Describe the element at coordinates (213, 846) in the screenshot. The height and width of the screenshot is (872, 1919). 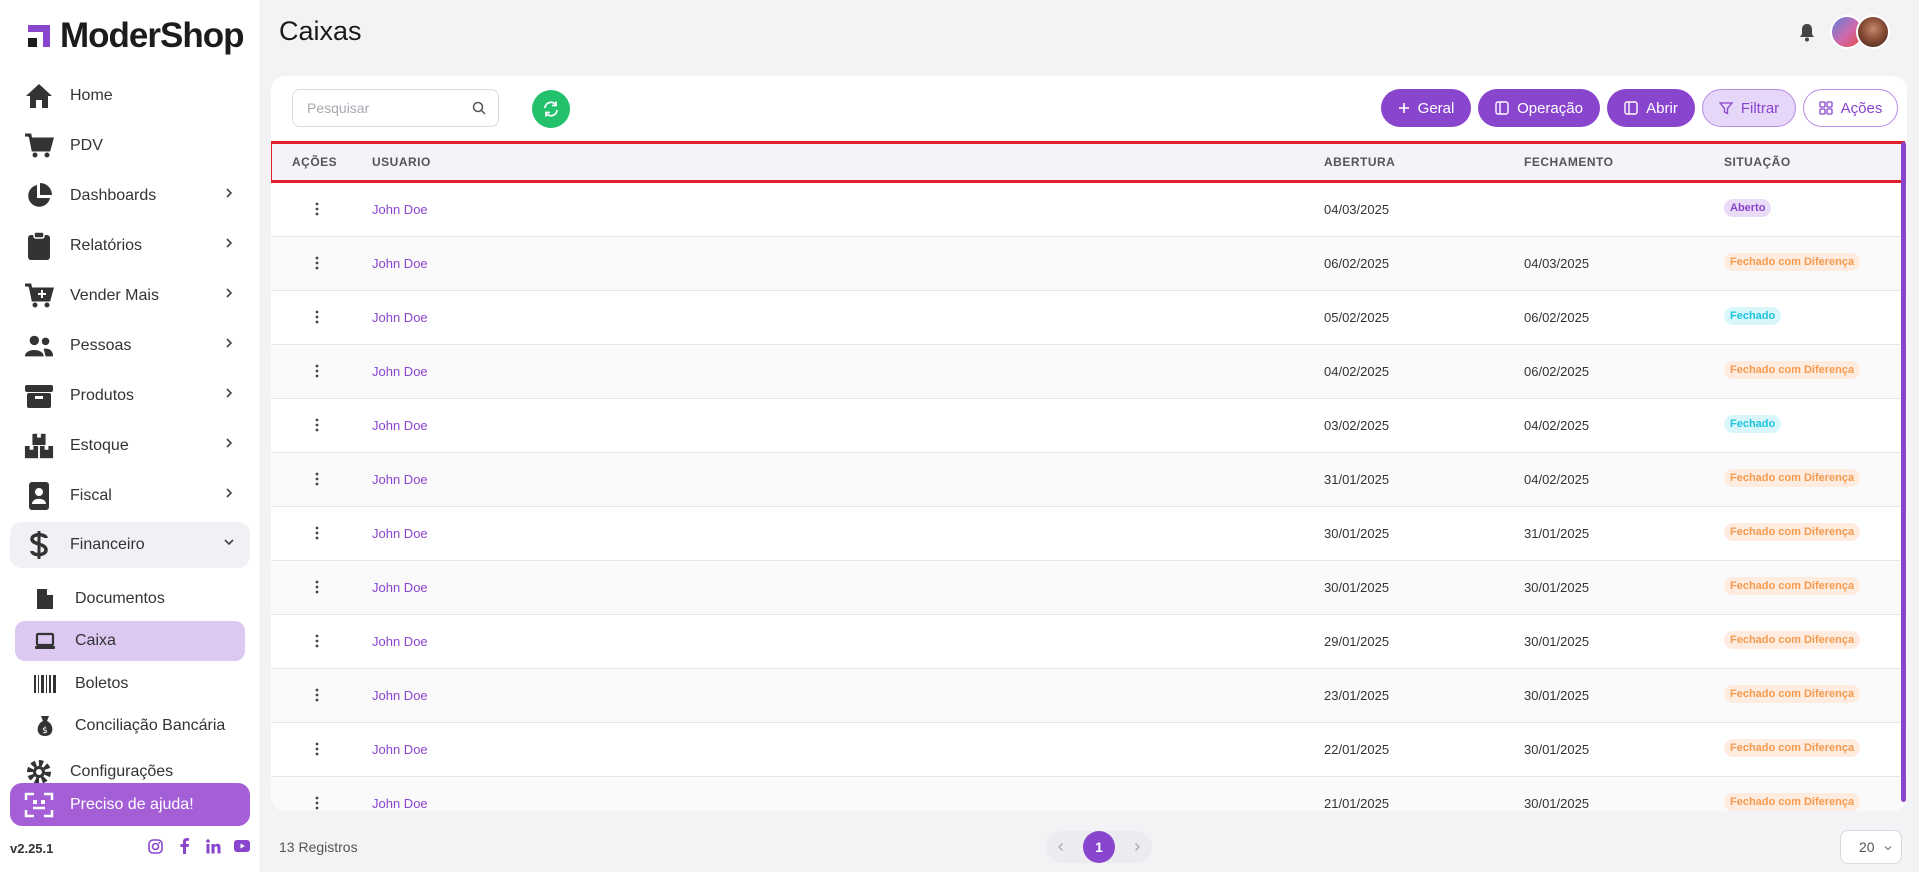
I see `linkedin-icon` at that location.